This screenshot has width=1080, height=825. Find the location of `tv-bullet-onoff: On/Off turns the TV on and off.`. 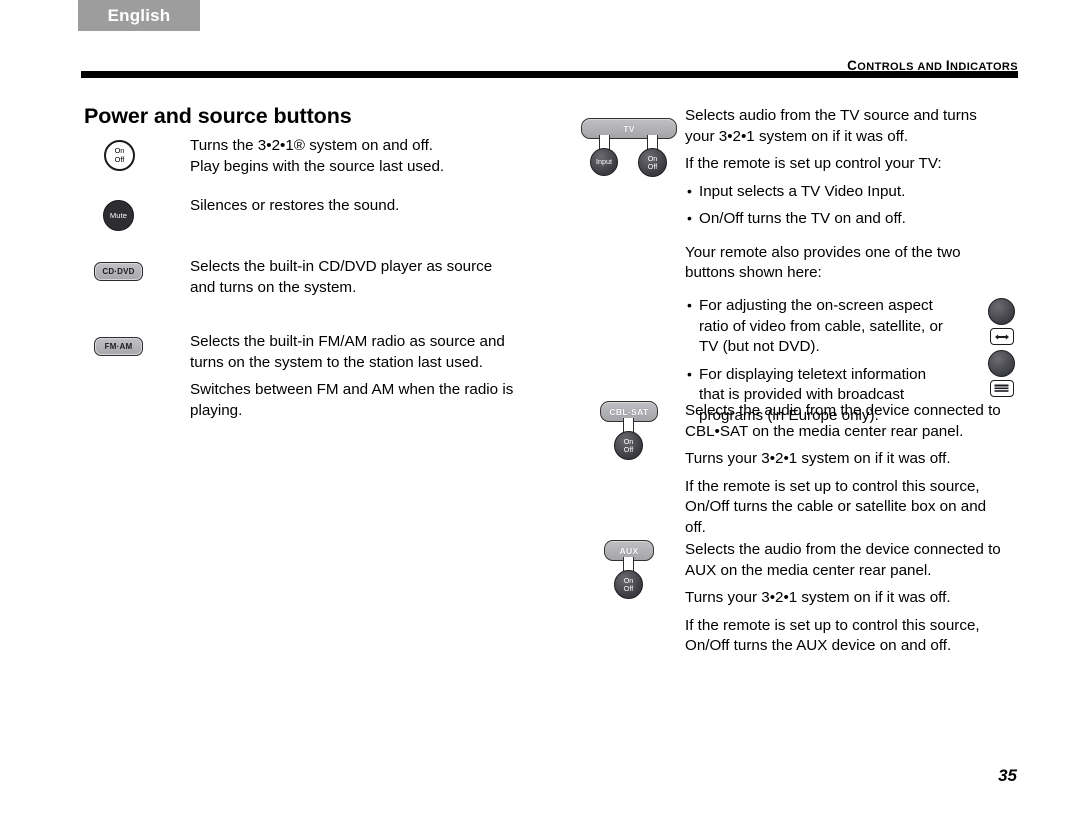

tv-bullet-onoff: On/Off turns the TV on and off. is located at coordinates (845, 219).